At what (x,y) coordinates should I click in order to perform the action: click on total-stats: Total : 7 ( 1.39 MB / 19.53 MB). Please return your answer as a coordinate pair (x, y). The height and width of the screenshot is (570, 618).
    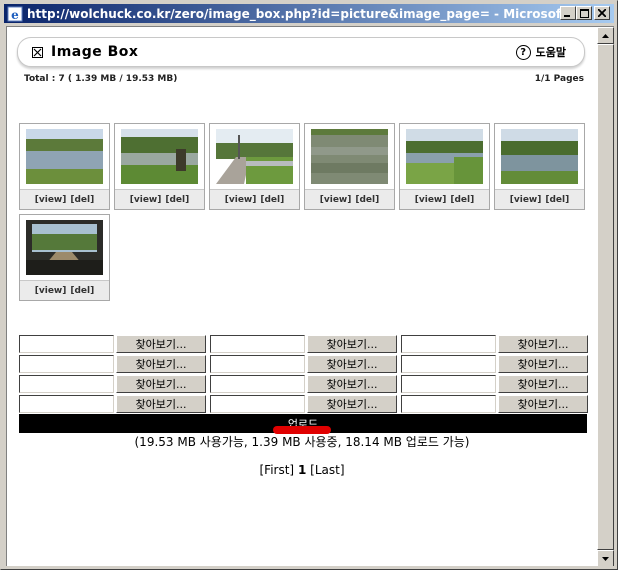
    Looking at the image, I should click on (101, 79).